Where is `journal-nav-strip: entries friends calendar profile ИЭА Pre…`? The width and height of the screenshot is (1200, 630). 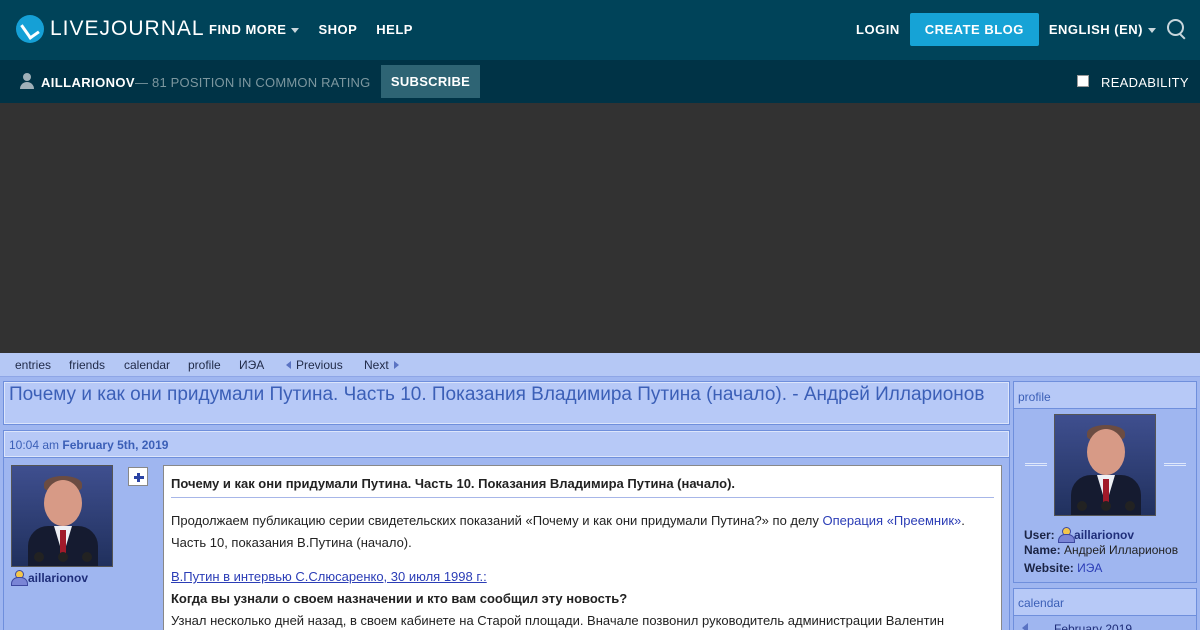
journal-nav-strip: entries friends calendar profile ИЭА Pre… is located at coordinates (600, 365).